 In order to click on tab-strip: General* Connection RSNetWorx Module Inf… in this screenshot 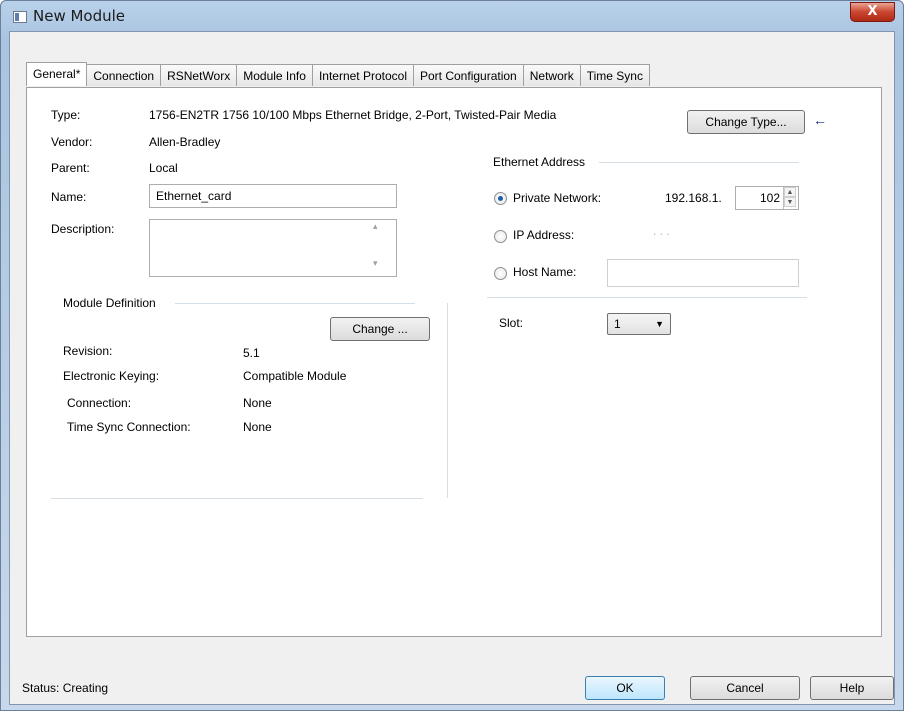, I will do `click(338, 74)`.